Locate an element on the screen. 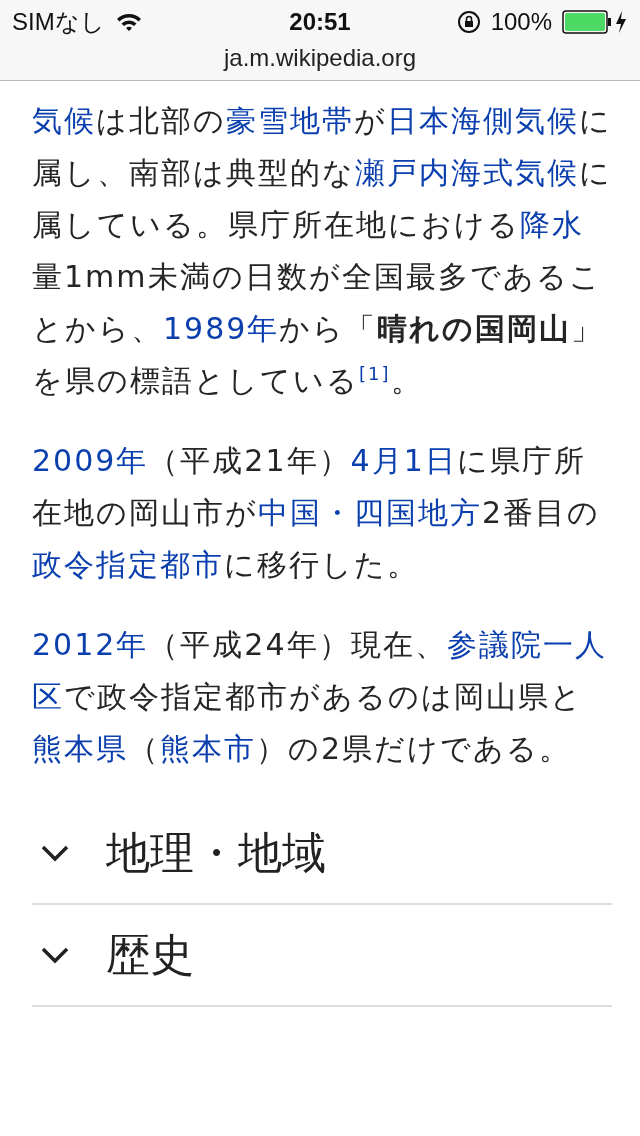  link: 1989年 is located at coordinates (221, 328).